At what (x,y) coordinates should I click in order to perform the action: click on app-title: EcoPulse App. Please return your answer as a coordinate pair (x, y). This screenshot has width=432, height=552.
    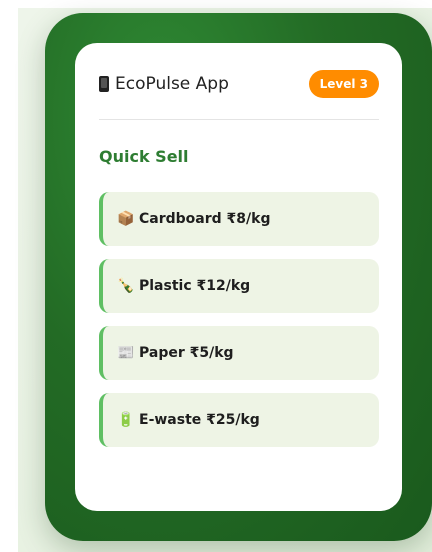
    Looking at the image, I should click on (164, 84).